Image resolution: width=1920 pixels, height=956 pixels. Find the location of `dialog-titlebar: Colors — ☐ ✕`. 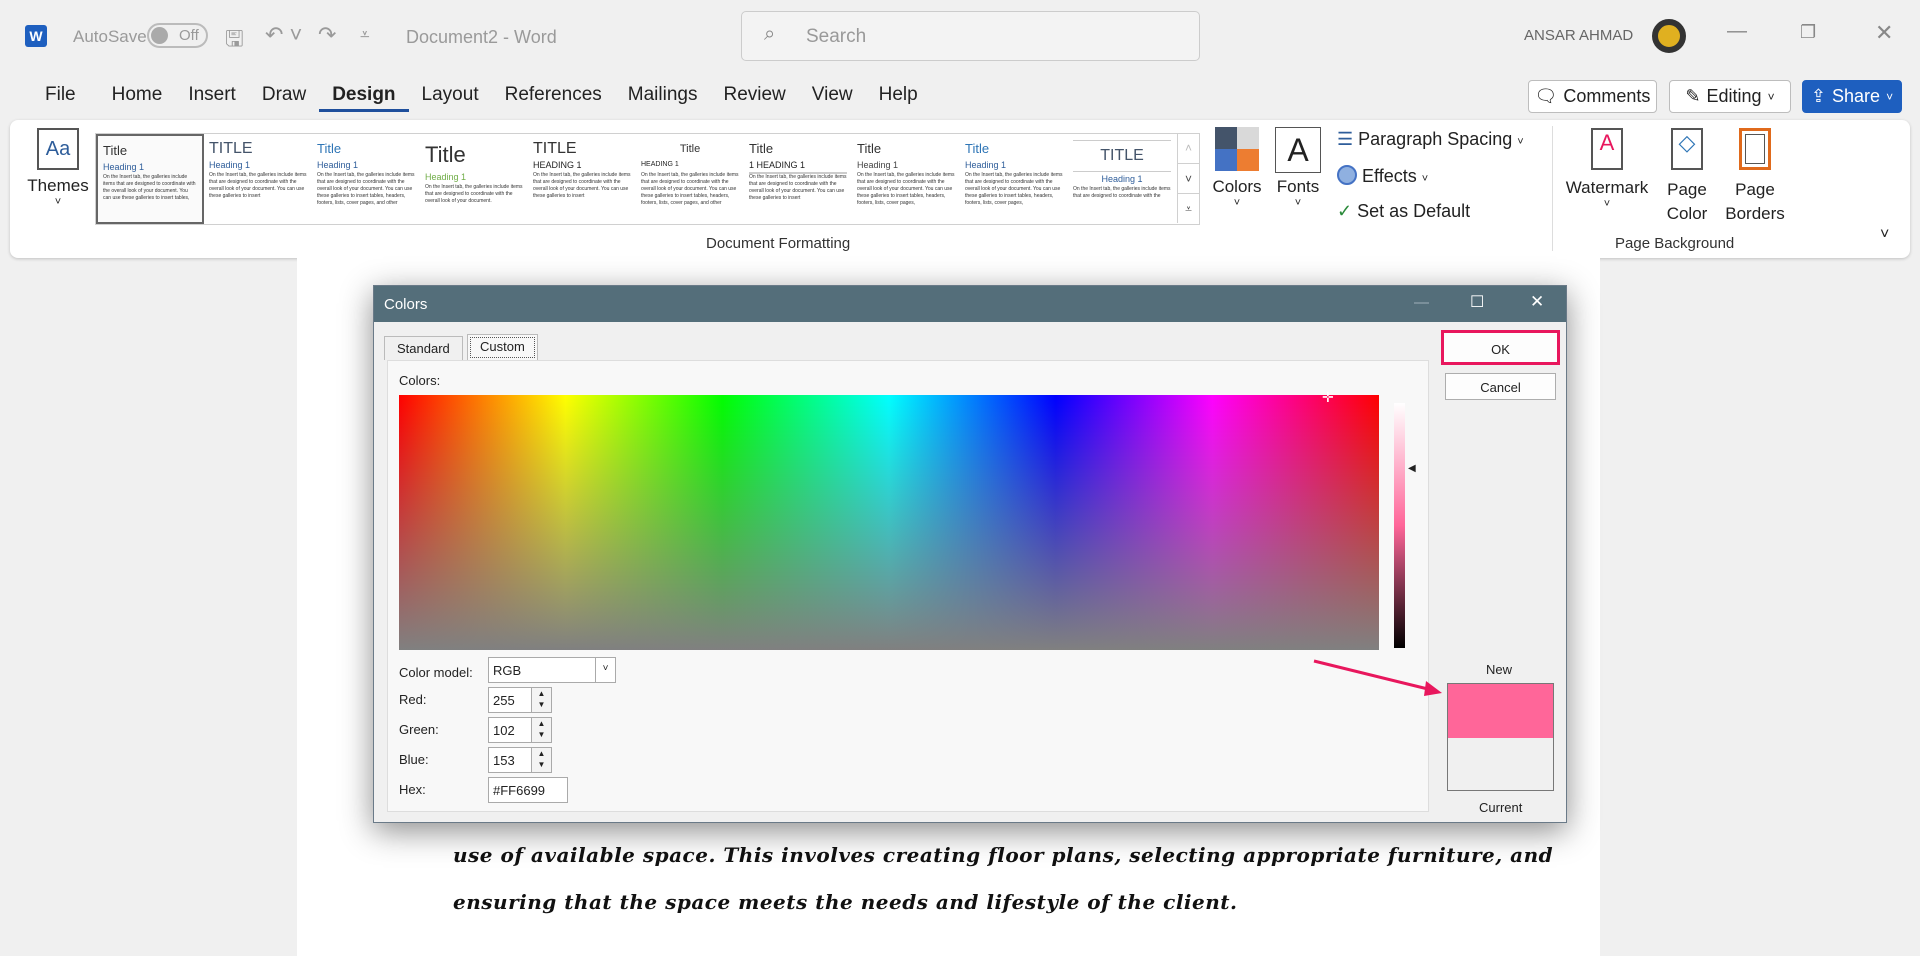

dialog-titlebar: Colors — ☐ ✕ is located at coordinates (970, 304).